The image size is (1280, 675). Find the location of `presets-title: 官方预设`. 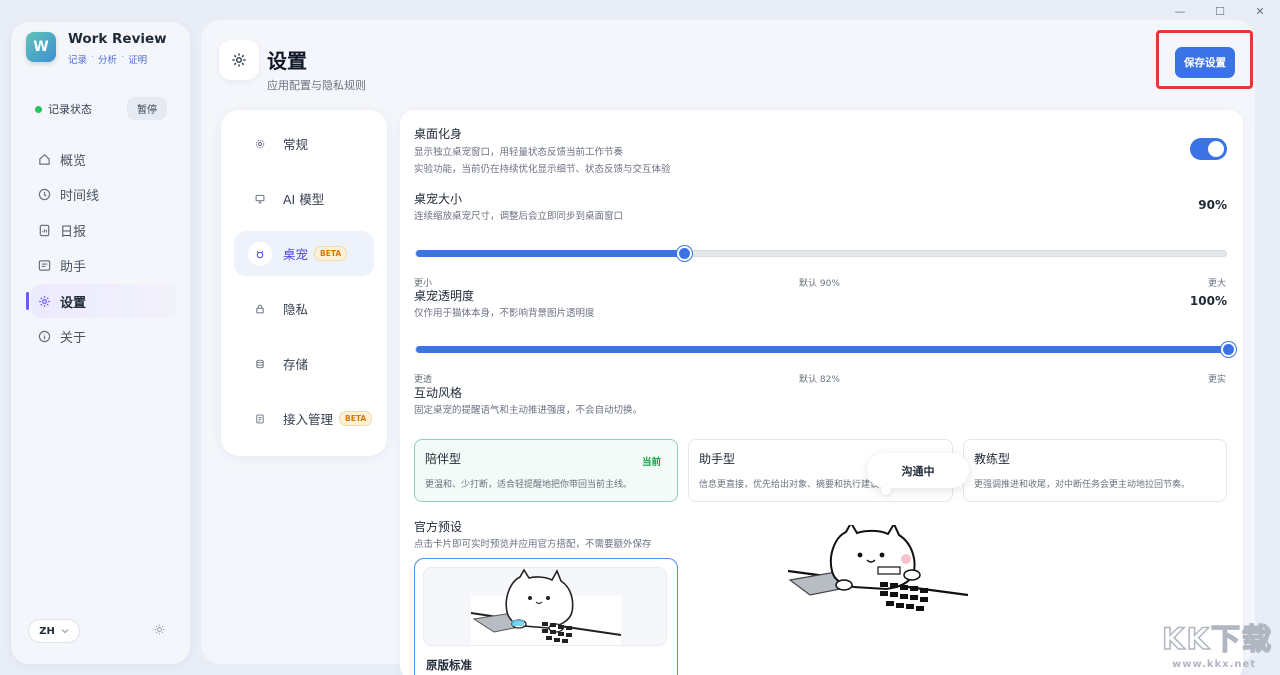

presets-title: 官方预设 is located at coordinates (438, 527).